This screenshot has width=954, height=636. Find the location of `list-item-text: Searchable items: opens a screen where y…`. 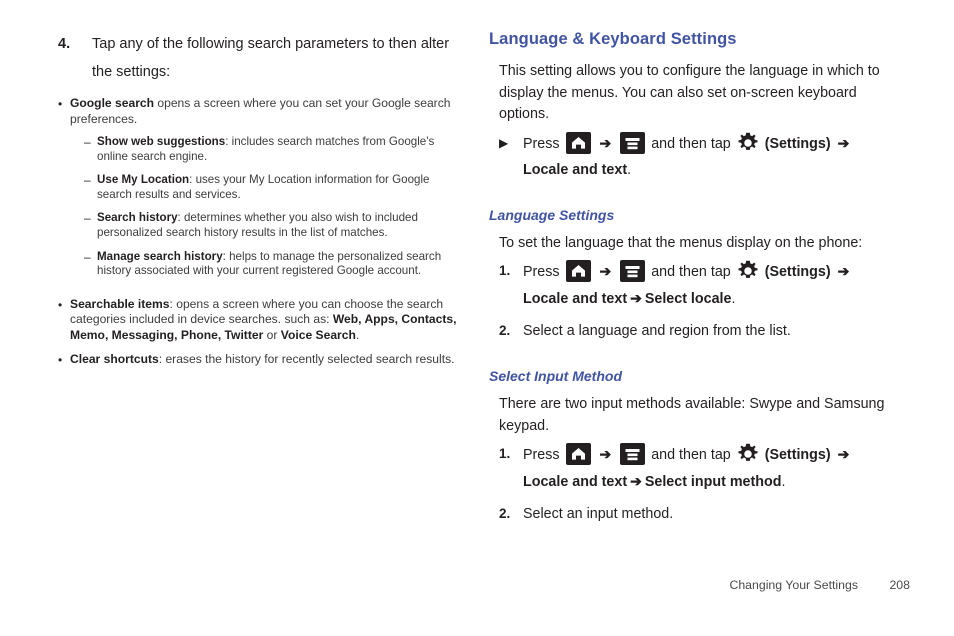

list-item-text: Searchable items: opens a screen where y… is located at coordinates (264, 320).